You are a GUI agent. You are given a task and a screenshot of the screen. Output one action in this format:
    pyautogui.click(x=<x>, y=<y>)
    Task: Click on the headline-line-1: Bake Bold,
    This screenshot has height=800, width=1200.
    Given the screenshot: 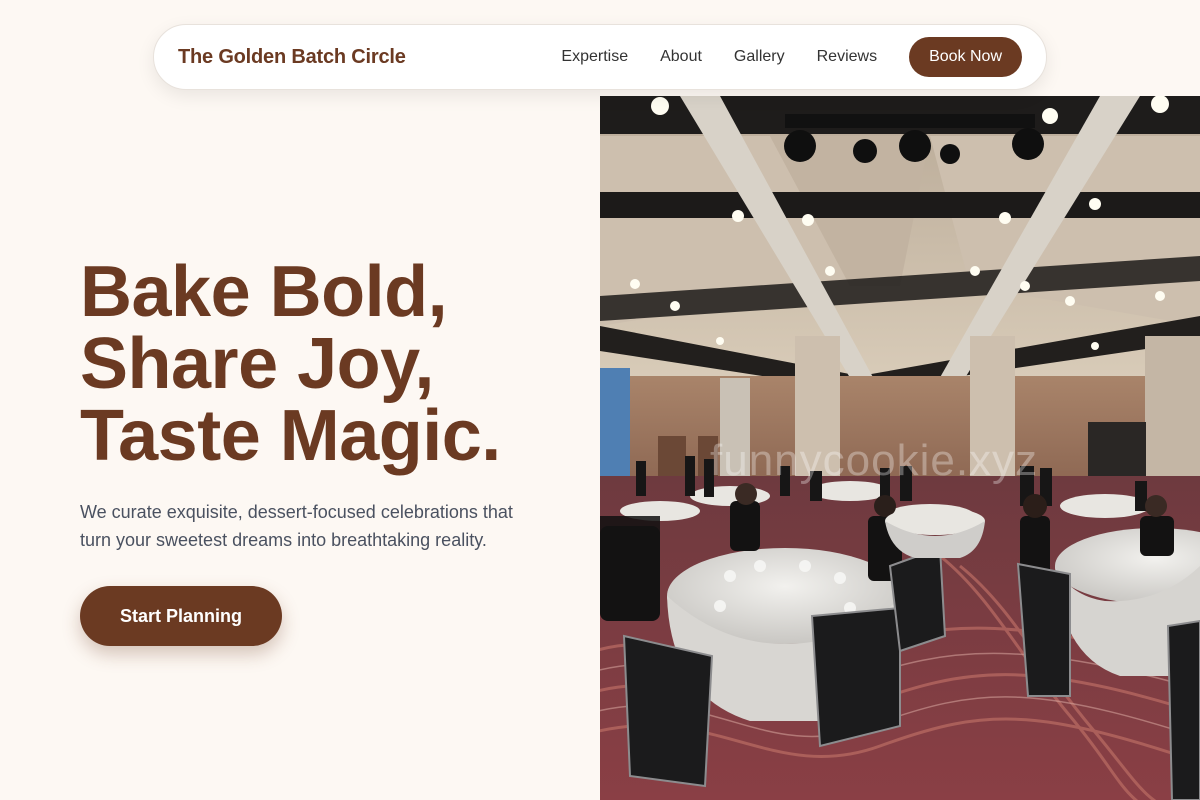 What is the action you would take?
    pyautogui.click(x=264, y=292)
    